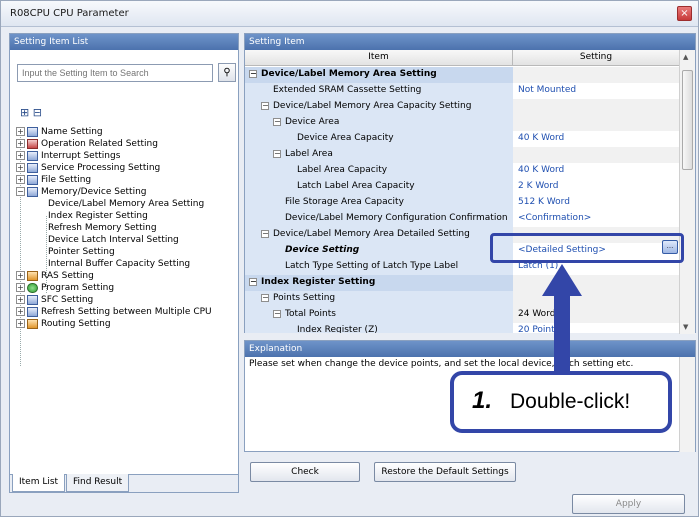  I want to click on setting-item-list-header: Setting Item List, so click(124, 42).